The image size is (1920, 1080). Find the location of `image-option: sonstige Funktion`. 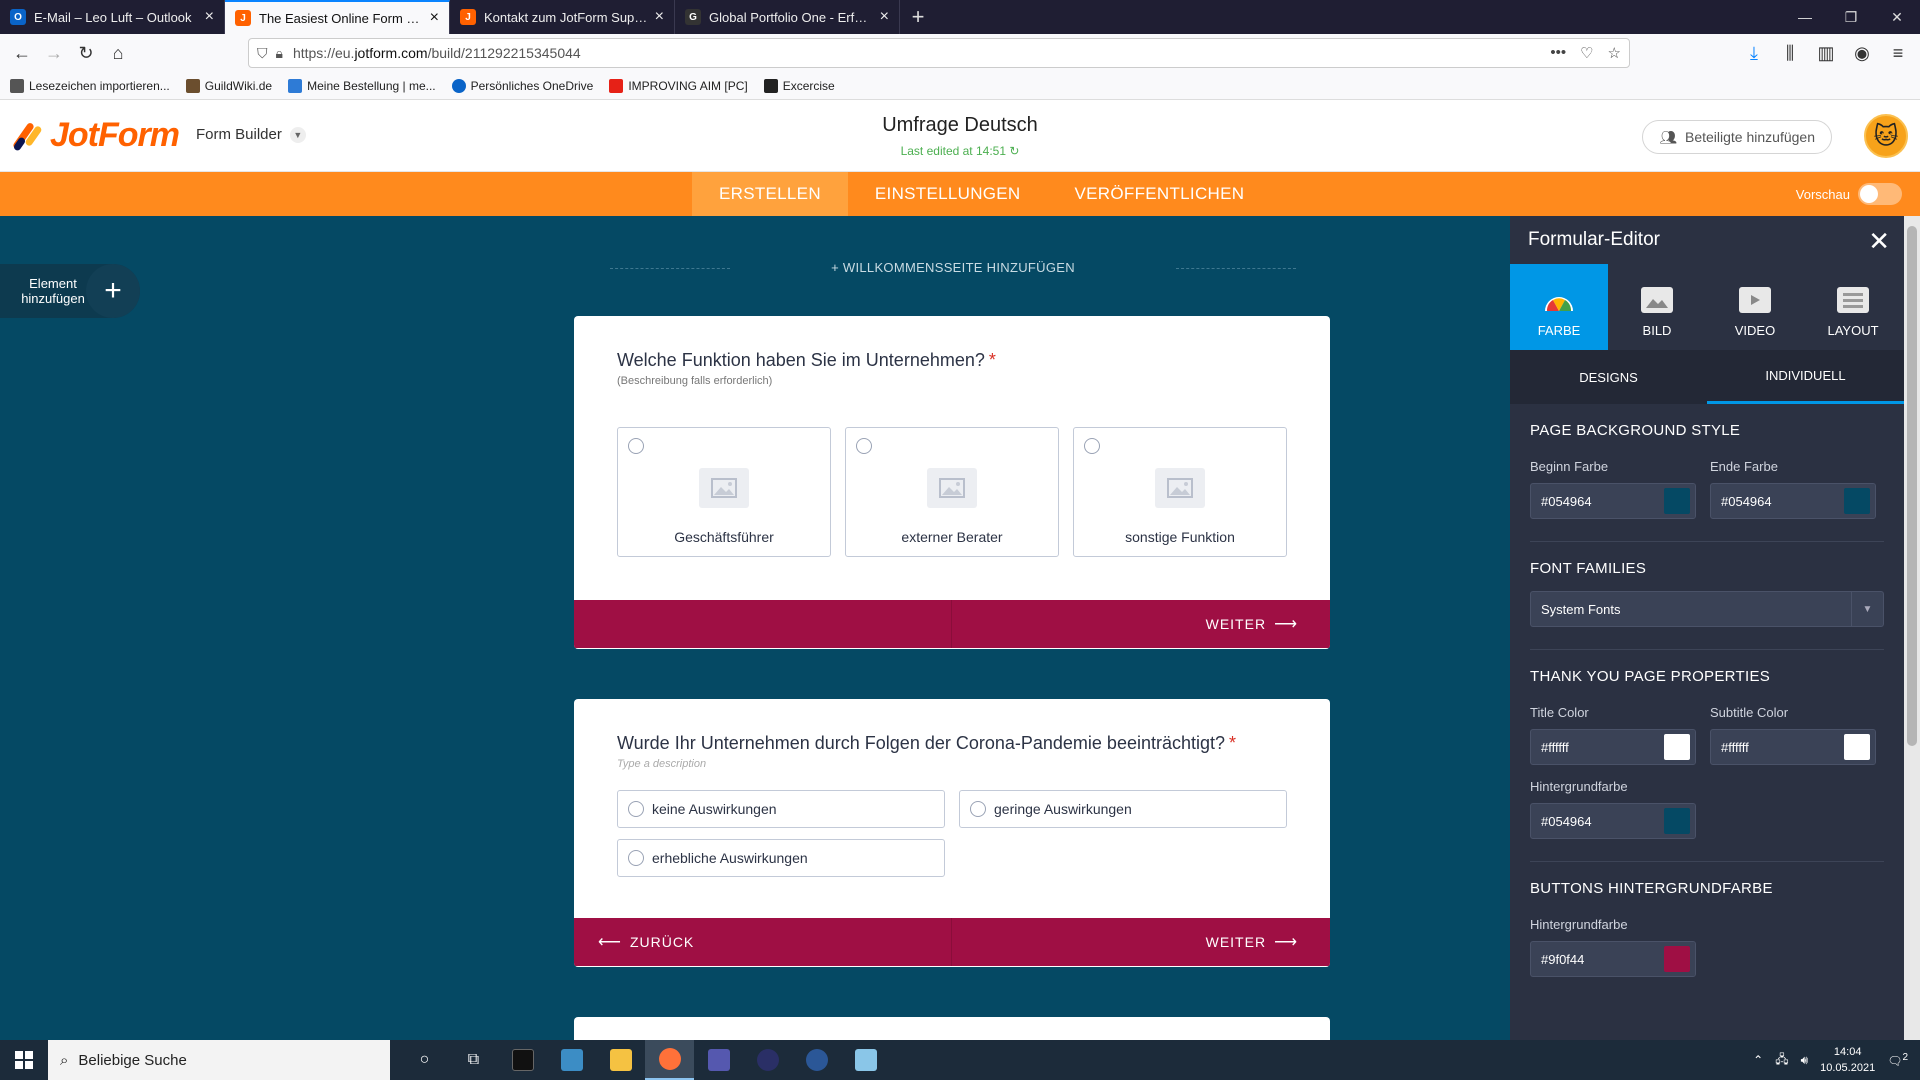

image-option: sonstige Funktion is located at coordinates (1180, 492).